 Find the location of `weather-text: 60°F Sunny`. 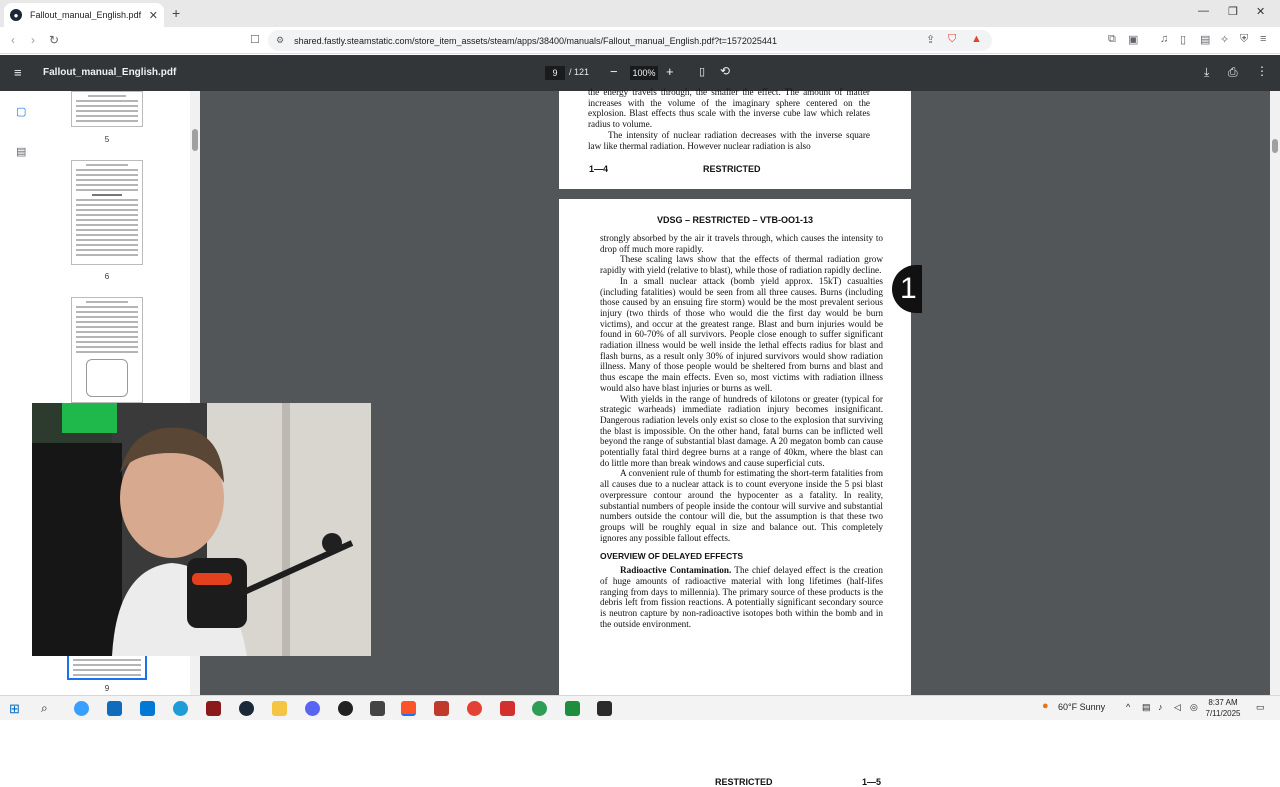

weather-text: 60°F Sunny is located at coordinates (1081, 707).